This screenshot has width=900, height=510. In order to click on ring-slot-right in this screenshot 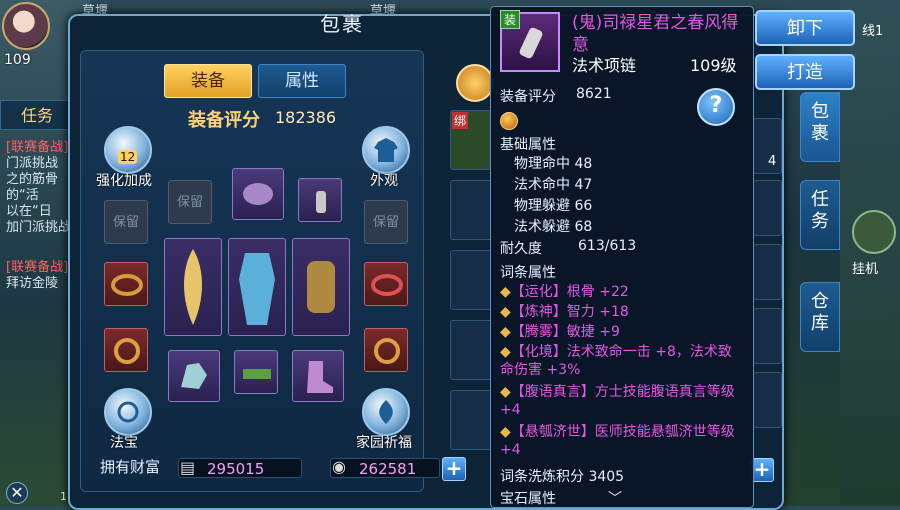, I will do `click(386, 350)`.